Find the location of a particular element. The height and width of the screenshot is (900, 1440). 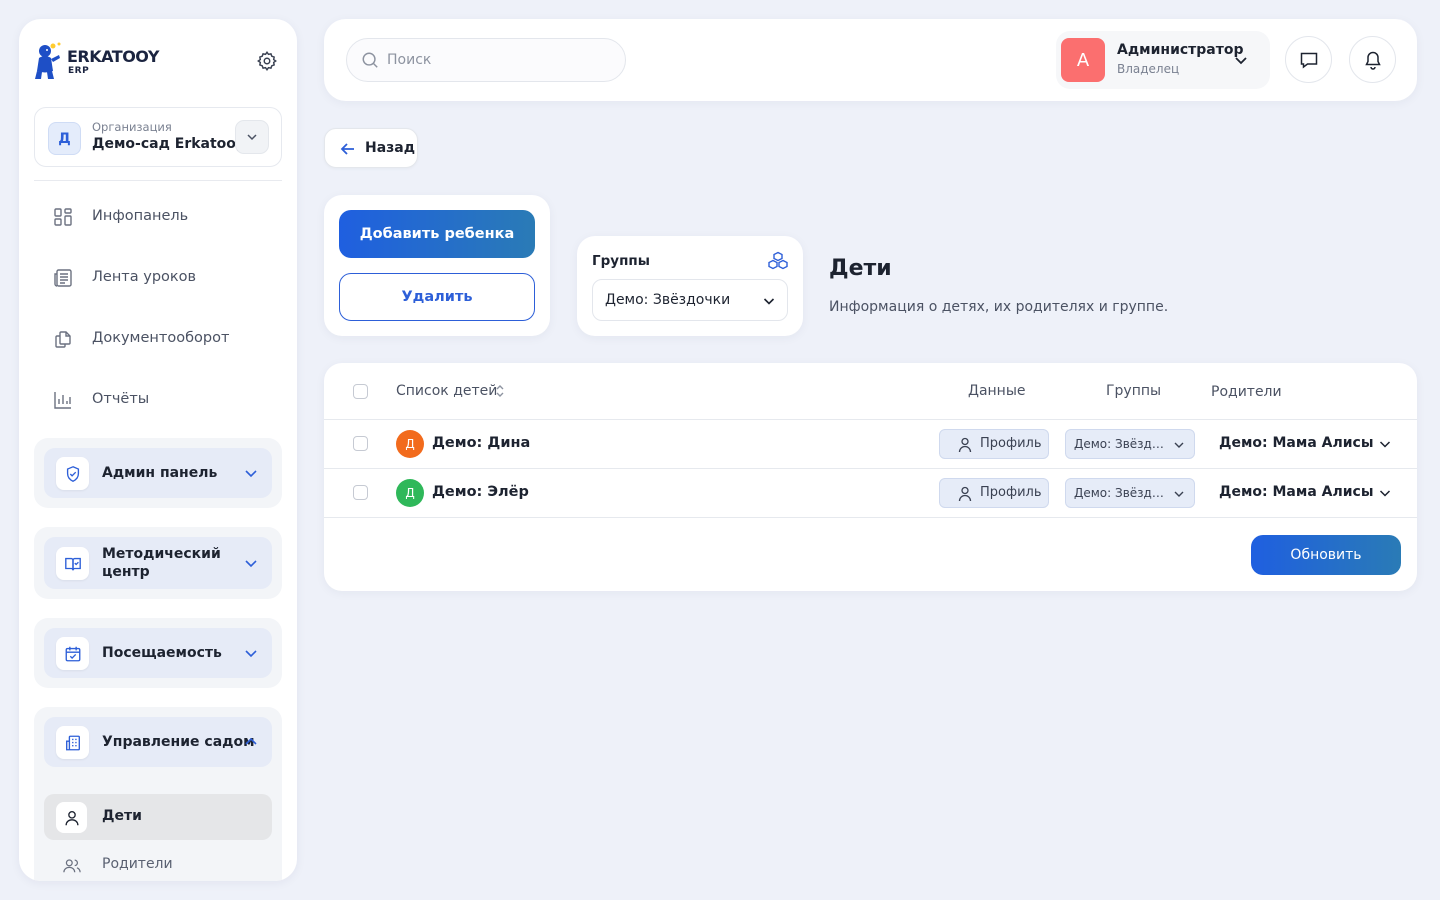

back-button: Назад is located at coordinates (371, 148).